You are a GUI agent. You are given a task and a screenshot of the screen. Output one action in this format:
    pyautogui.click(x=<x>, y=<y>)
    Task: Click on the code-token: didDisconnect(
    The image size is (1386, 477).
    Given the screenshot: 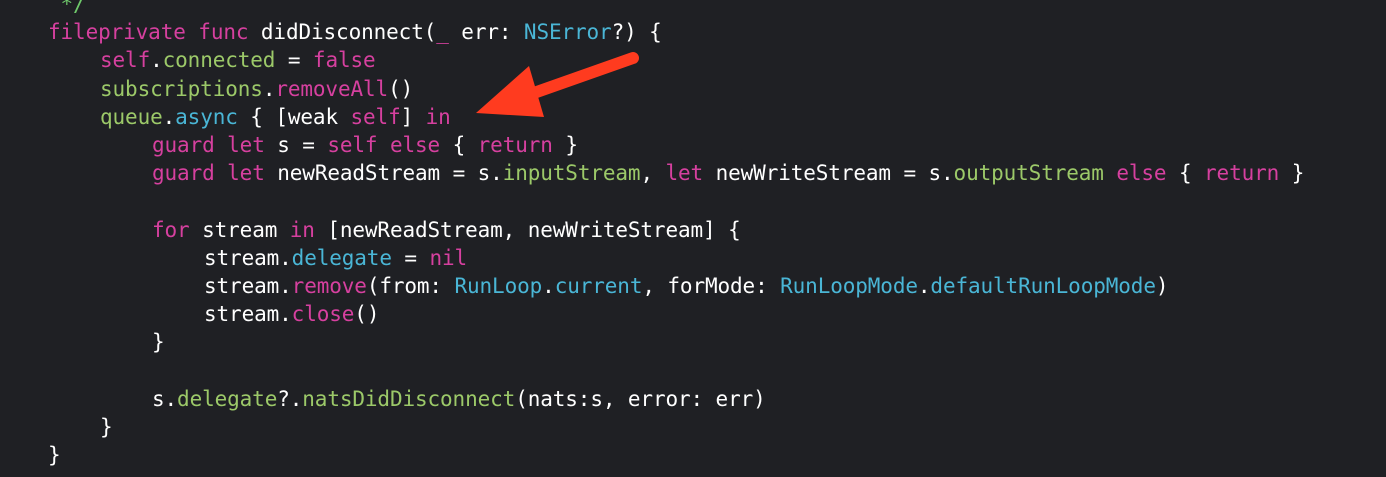 What is the action you would take?
    pyautogui.click(x=342, y=32)
    